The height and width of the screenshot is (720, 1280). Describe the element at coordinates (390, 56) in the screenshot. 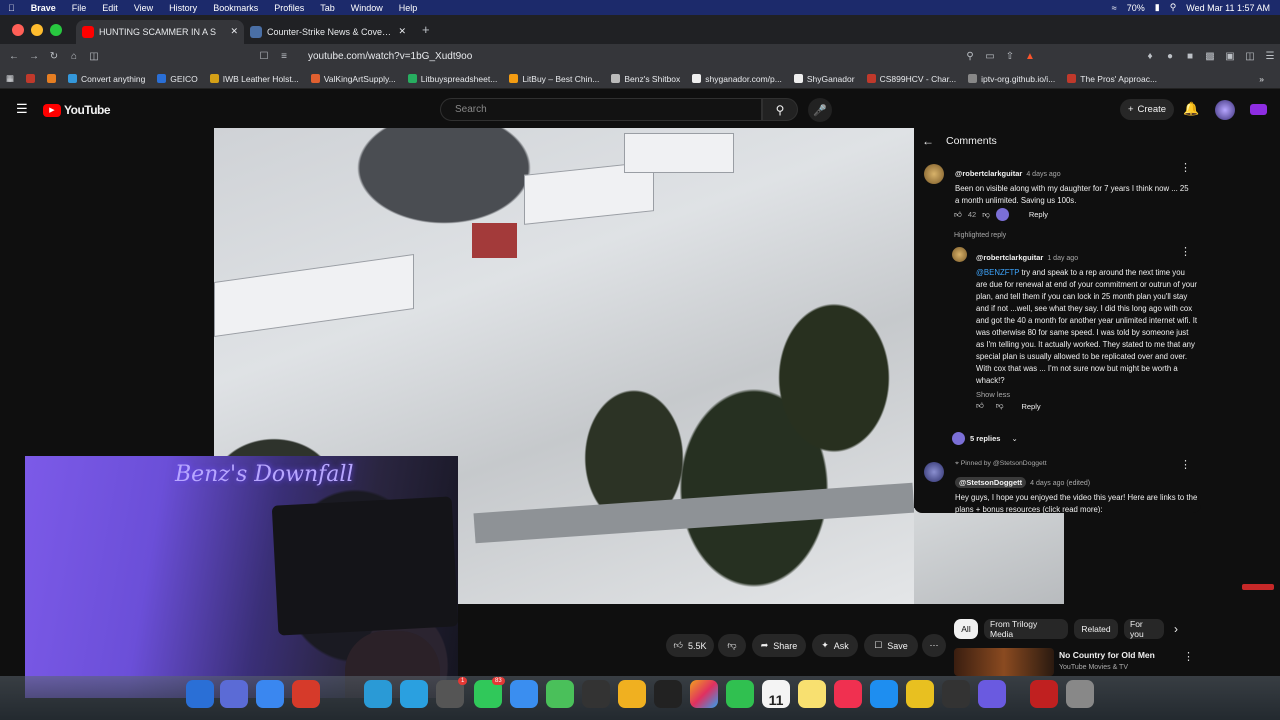

I see `address-bar: youtube.com/watch?v=1bG_Xudt9oo` at that location.